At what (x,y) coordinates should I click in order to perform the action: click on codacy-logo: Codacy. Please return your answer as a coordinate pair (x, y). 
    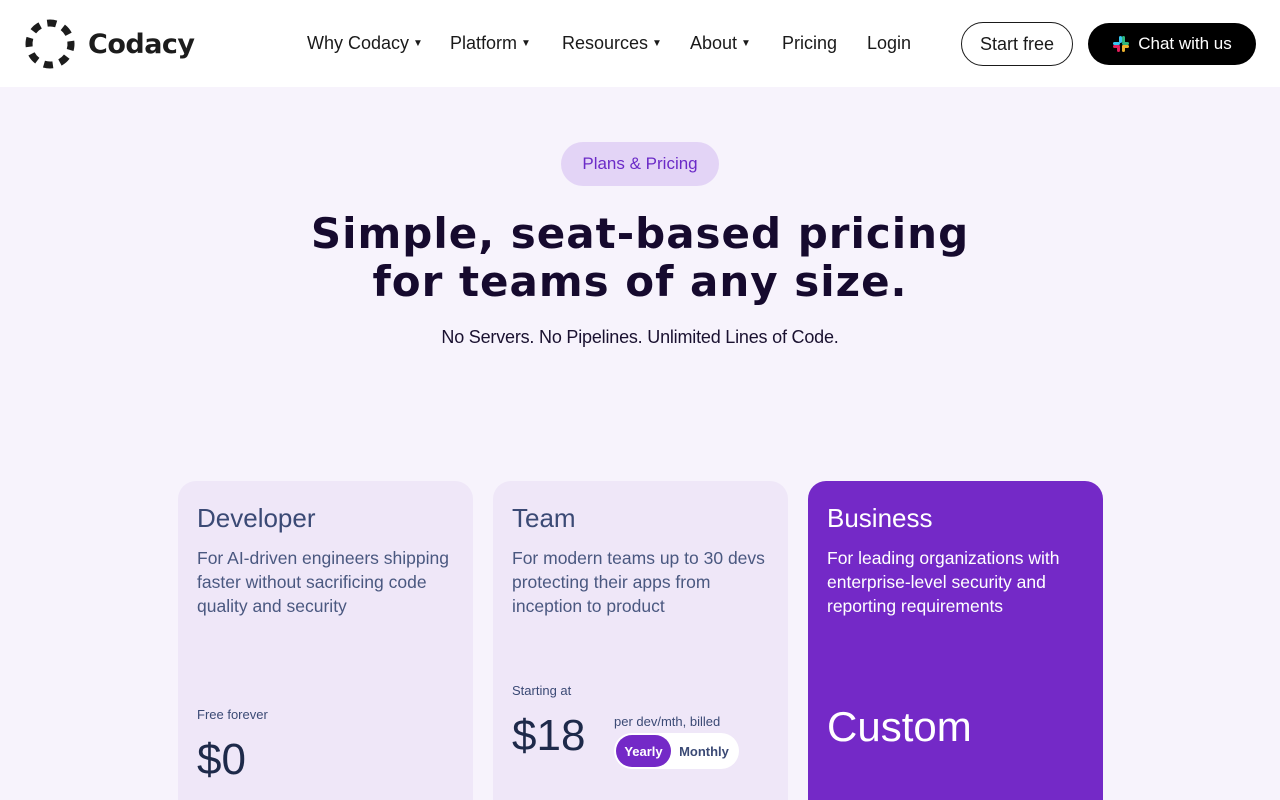
    Looking at the image, I should click on (109, 44).